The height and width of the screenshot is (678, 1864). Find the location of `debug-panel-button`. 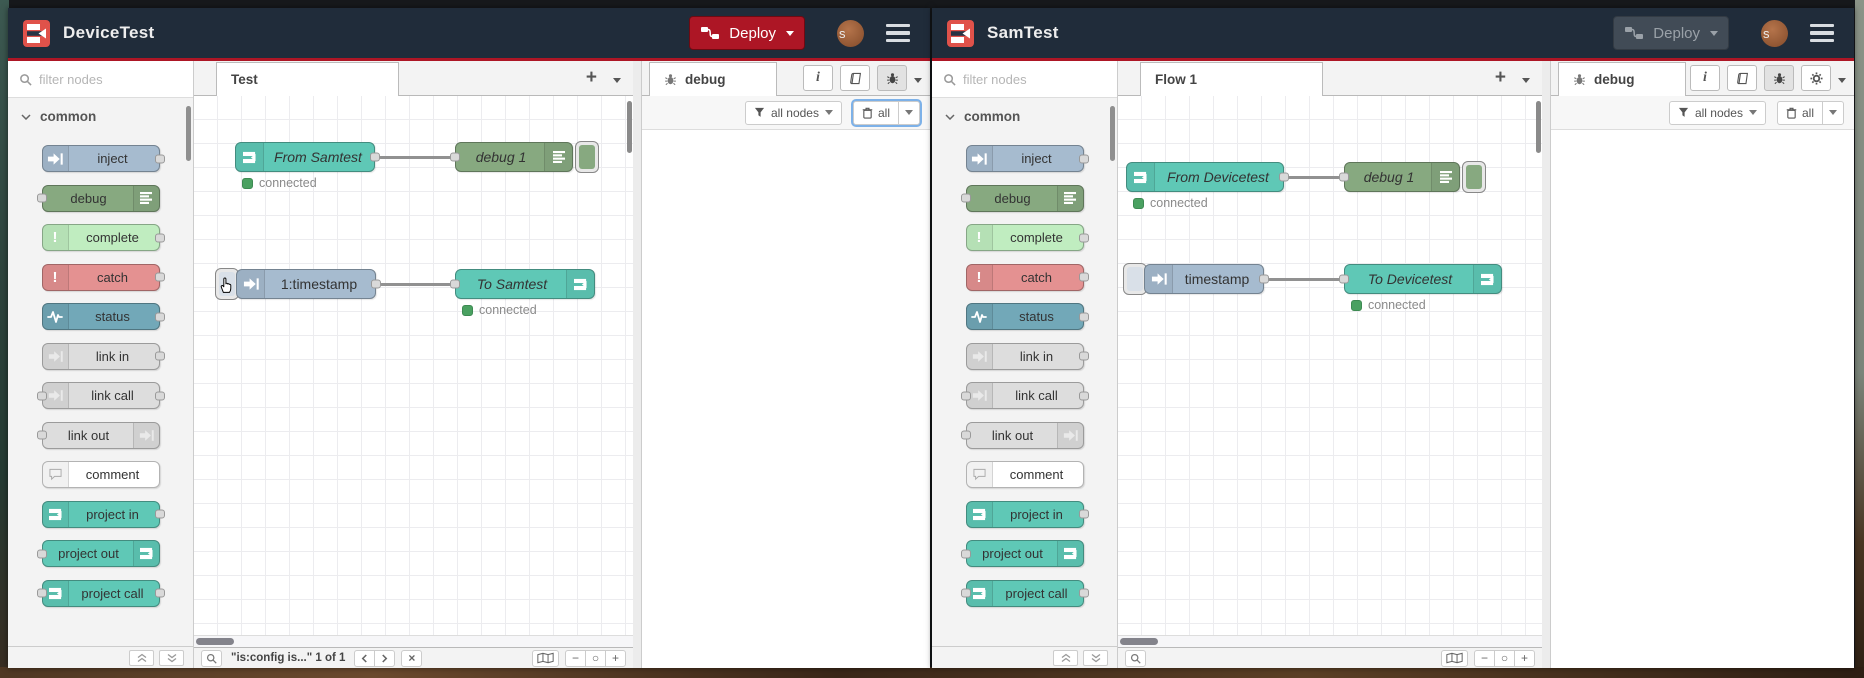

debug-panel-button is located at coordinates (1779, 78).